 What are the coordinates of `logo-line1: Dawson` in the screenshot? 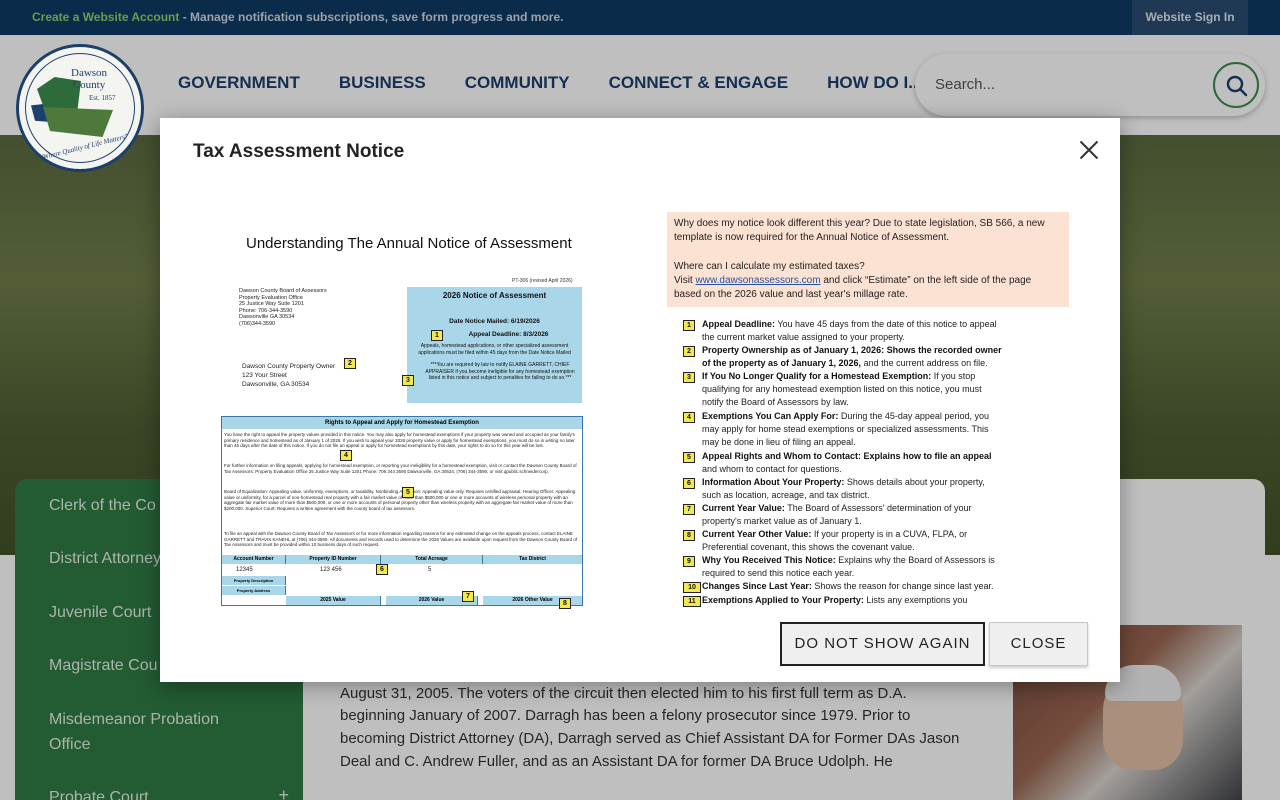 It's located at (89, 73).